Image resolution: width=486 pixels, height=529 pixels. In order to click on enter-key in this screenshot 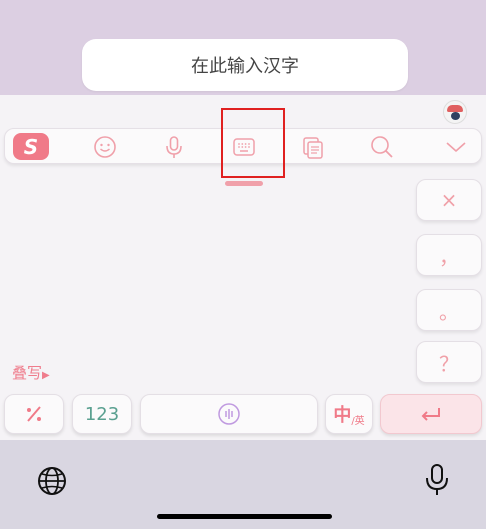, I will do `click(431, 414)`.